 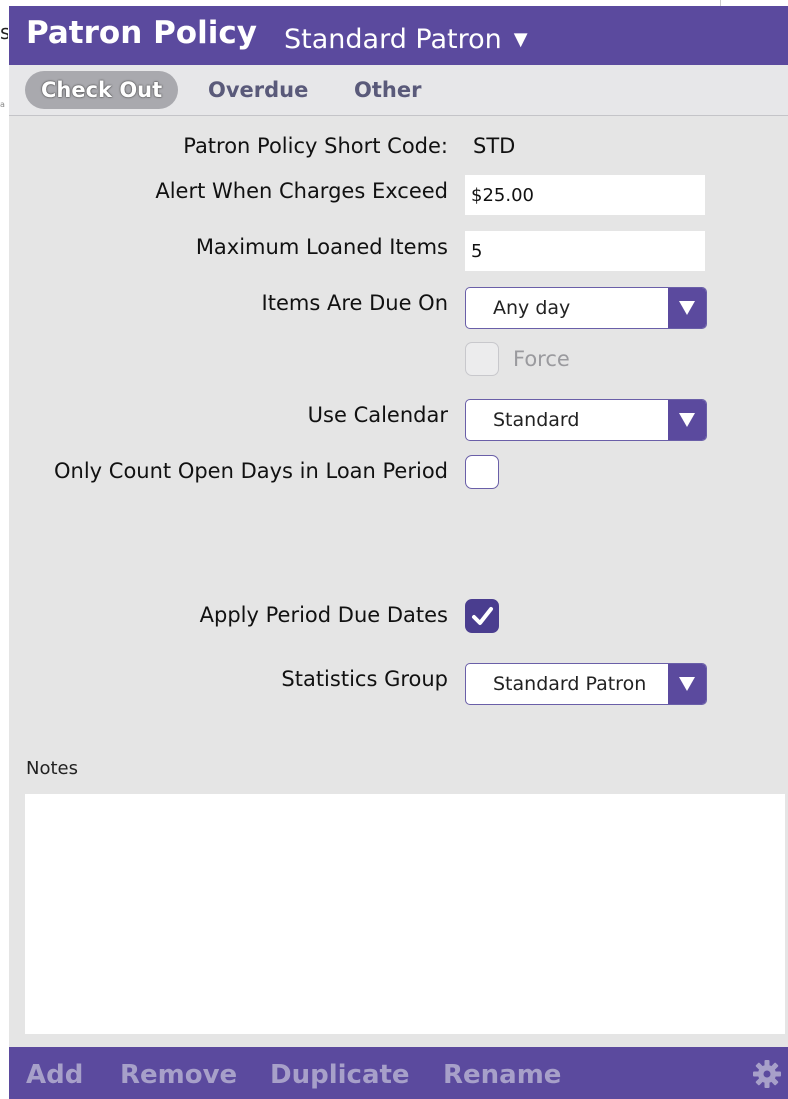 What do you see at coordinates (4, 32) in the screenshot?
I see `background-window-text: s` at bounding box center [4, 32].